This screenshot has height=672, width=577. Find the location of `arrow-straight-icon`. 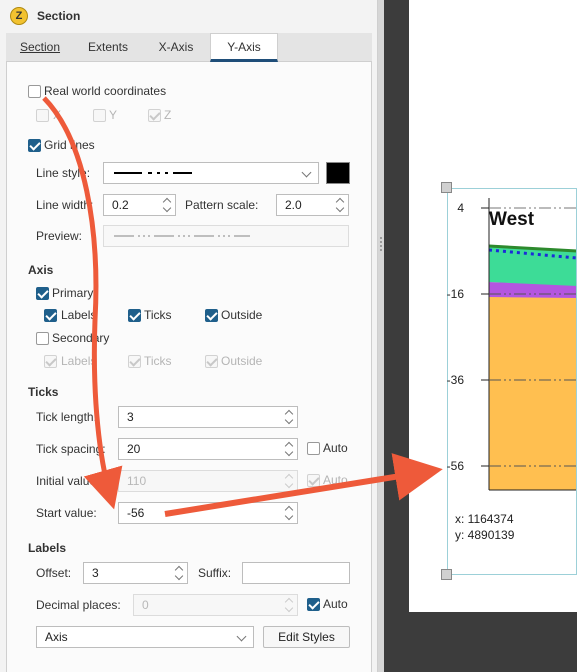

arrow-straight-icon is located at coordinates (303, 485).